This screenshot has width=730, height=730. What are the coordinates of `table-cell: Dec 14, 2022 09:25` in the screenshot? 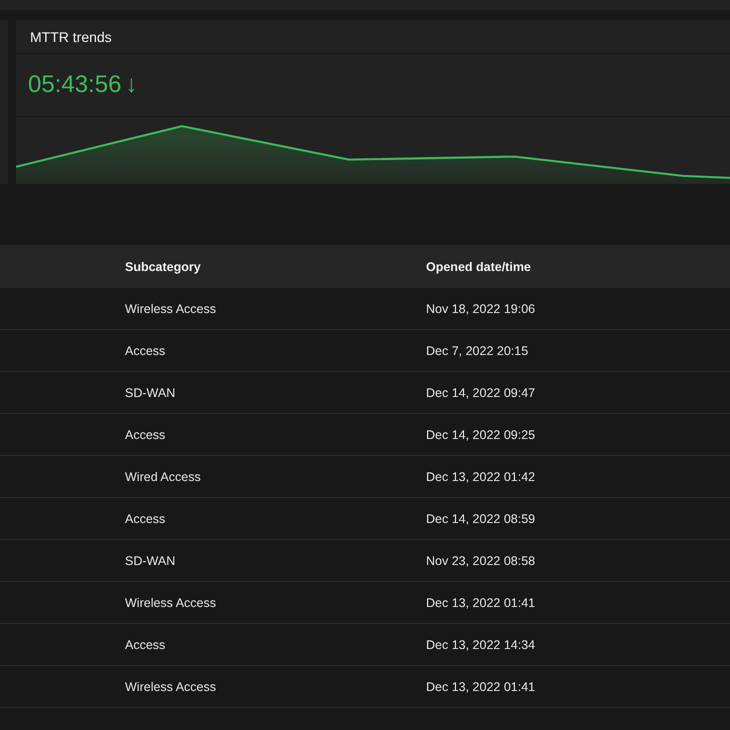 It's located at (481, 435).